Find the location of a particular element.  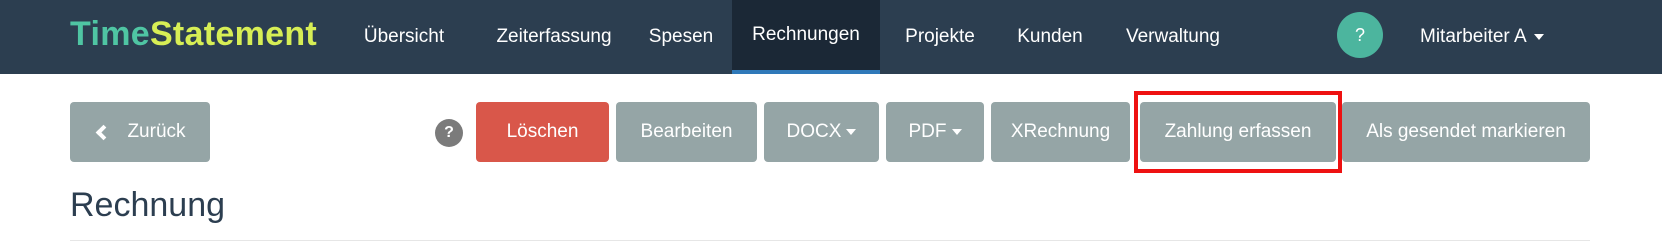

brand-logo-part1: Time is located at coordinates (110, 34).